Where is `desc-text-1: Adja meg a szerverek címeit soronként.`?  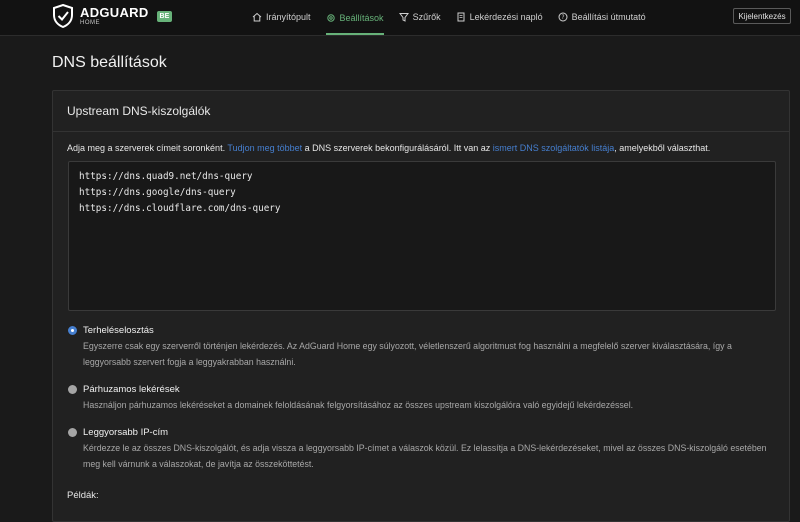 desc-text-1: Adja meg a szerverek címeit soronként. is located at coordinates (147, 148).